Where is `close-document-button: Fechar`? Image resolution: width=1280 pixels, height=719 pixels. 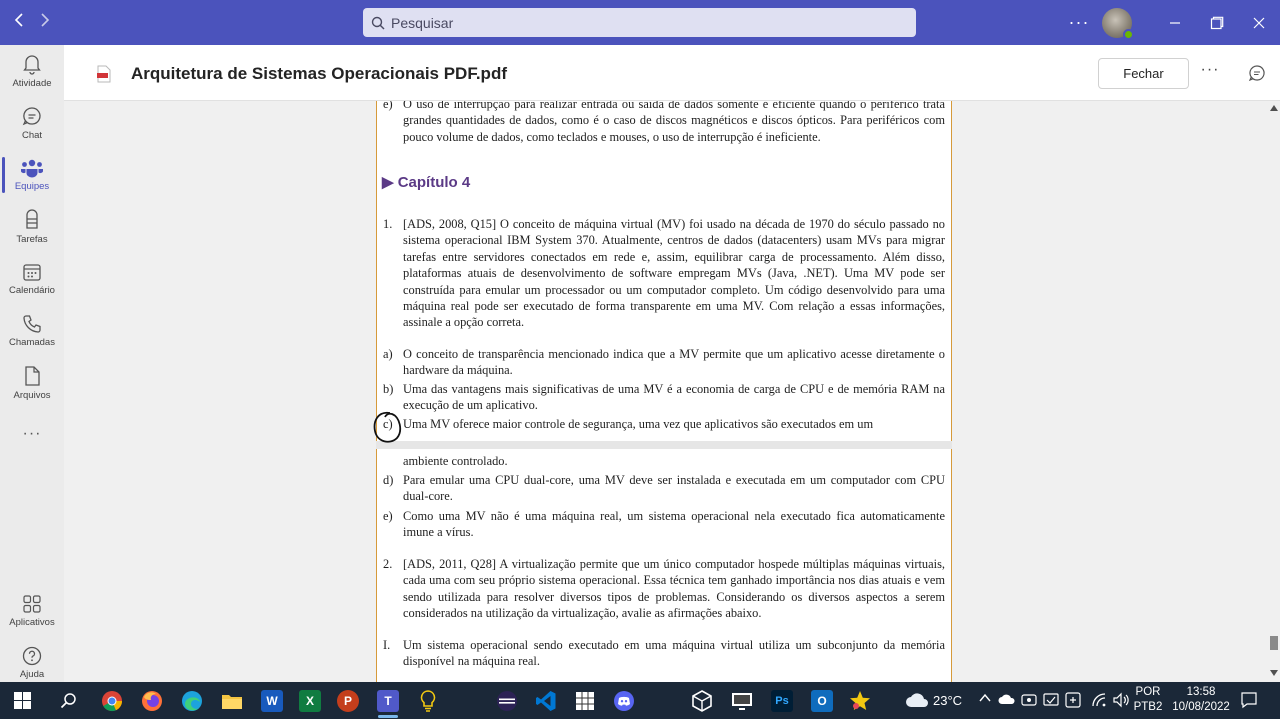 close-document-button: Fechar is located at coordinates (1143, 73).